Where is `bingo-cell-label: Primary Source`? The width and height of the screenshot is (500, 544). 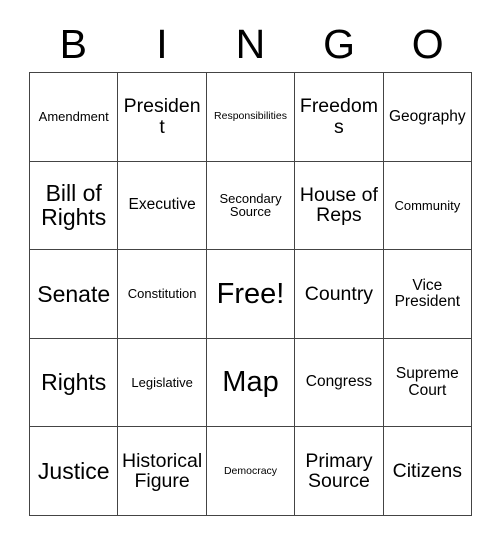
bingo-cell-label: Primary Source is located at coordinates (339, 471).